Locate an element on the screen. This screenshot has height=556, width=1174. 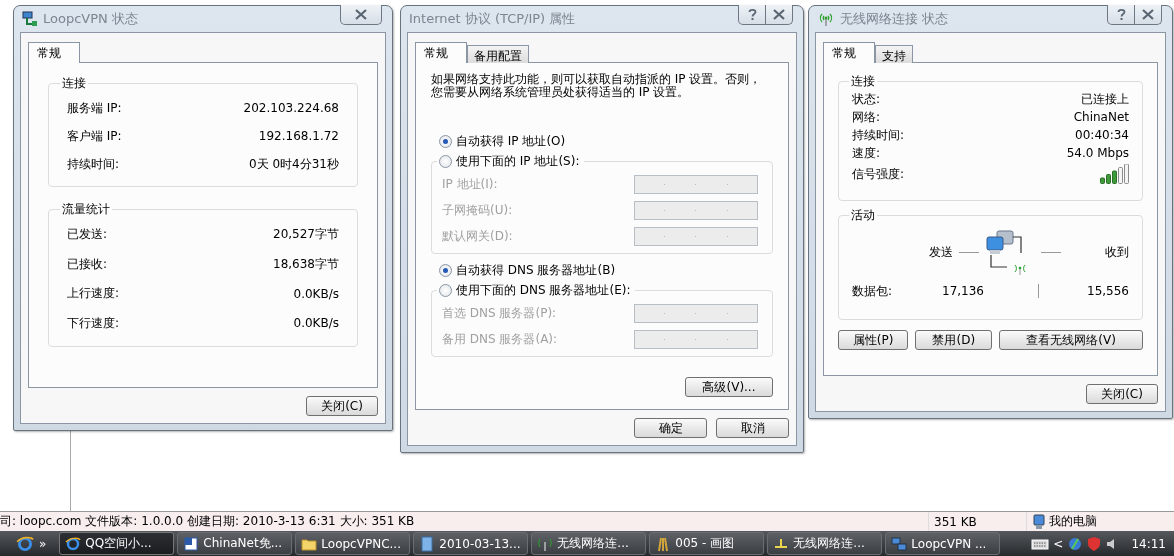
group-label: 活动 is located at coordinates (863, 215).